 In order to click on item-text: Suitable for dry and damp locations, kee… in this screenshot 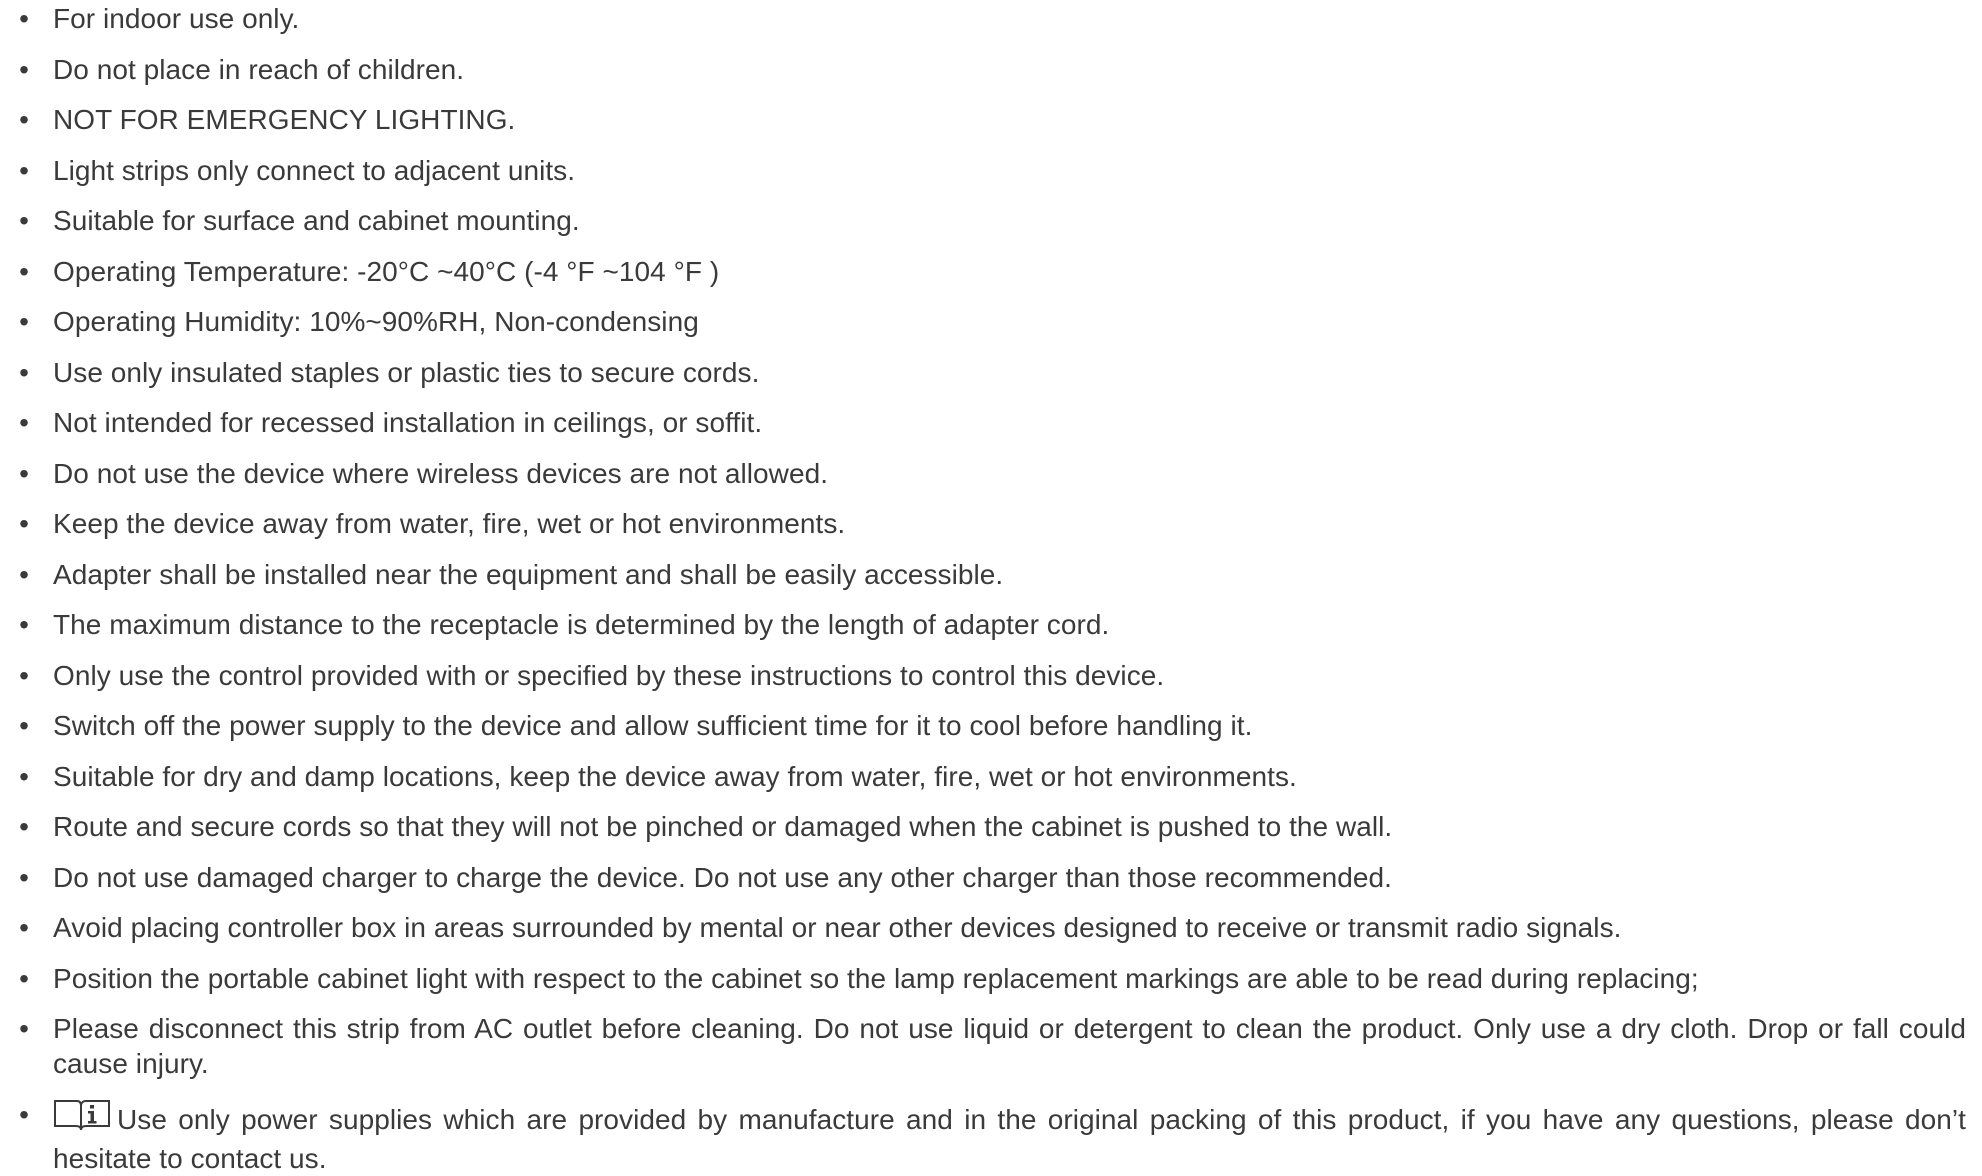, I will do `click(675, 776)`.